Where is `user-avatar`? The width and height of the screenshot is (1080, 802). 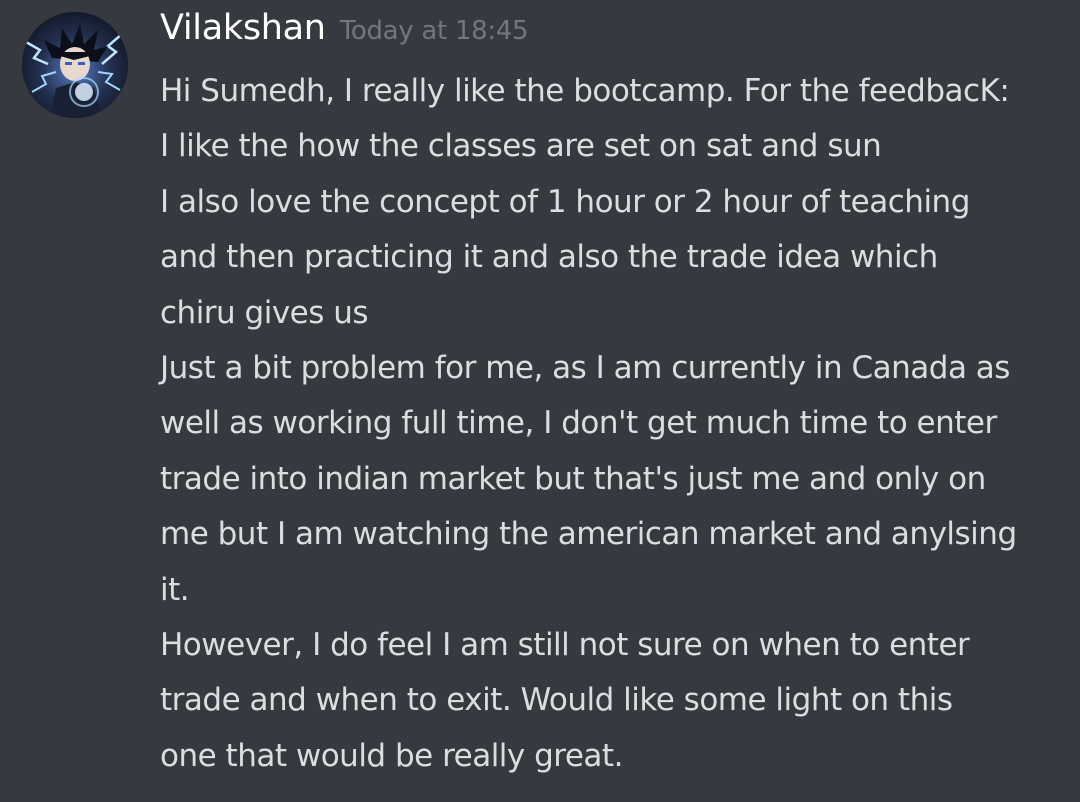 user-avatar is located at coordinates (75, 65).